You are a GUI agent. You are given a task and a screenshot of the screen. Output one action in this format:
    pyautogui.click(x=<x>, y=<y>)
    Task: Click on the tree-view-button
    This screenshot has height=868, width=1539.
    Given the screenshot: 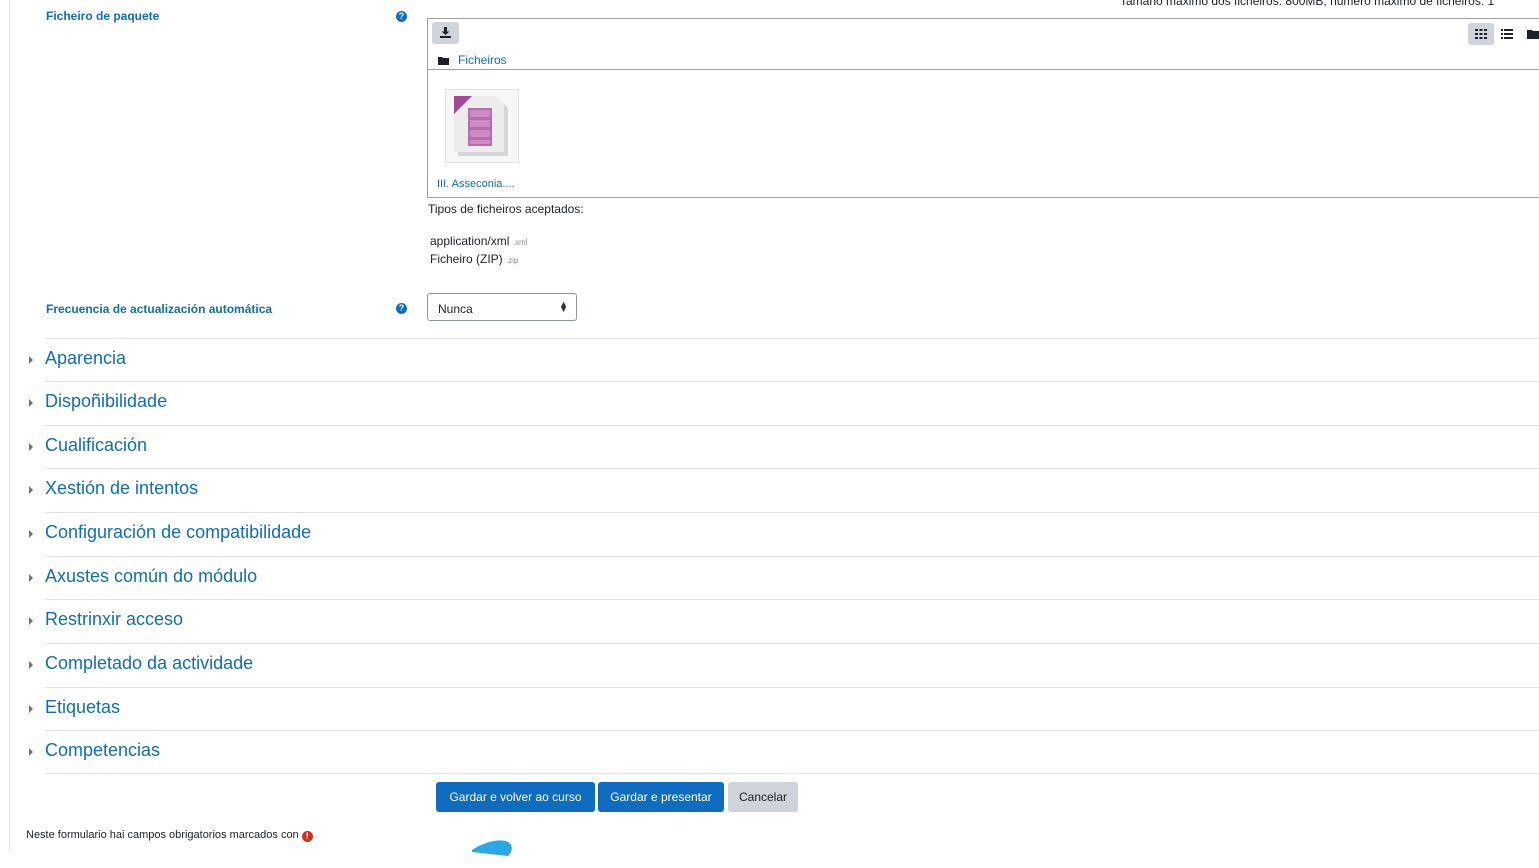 What is the action you would take?
    pyautogui.click(x=1529, y=34)
    